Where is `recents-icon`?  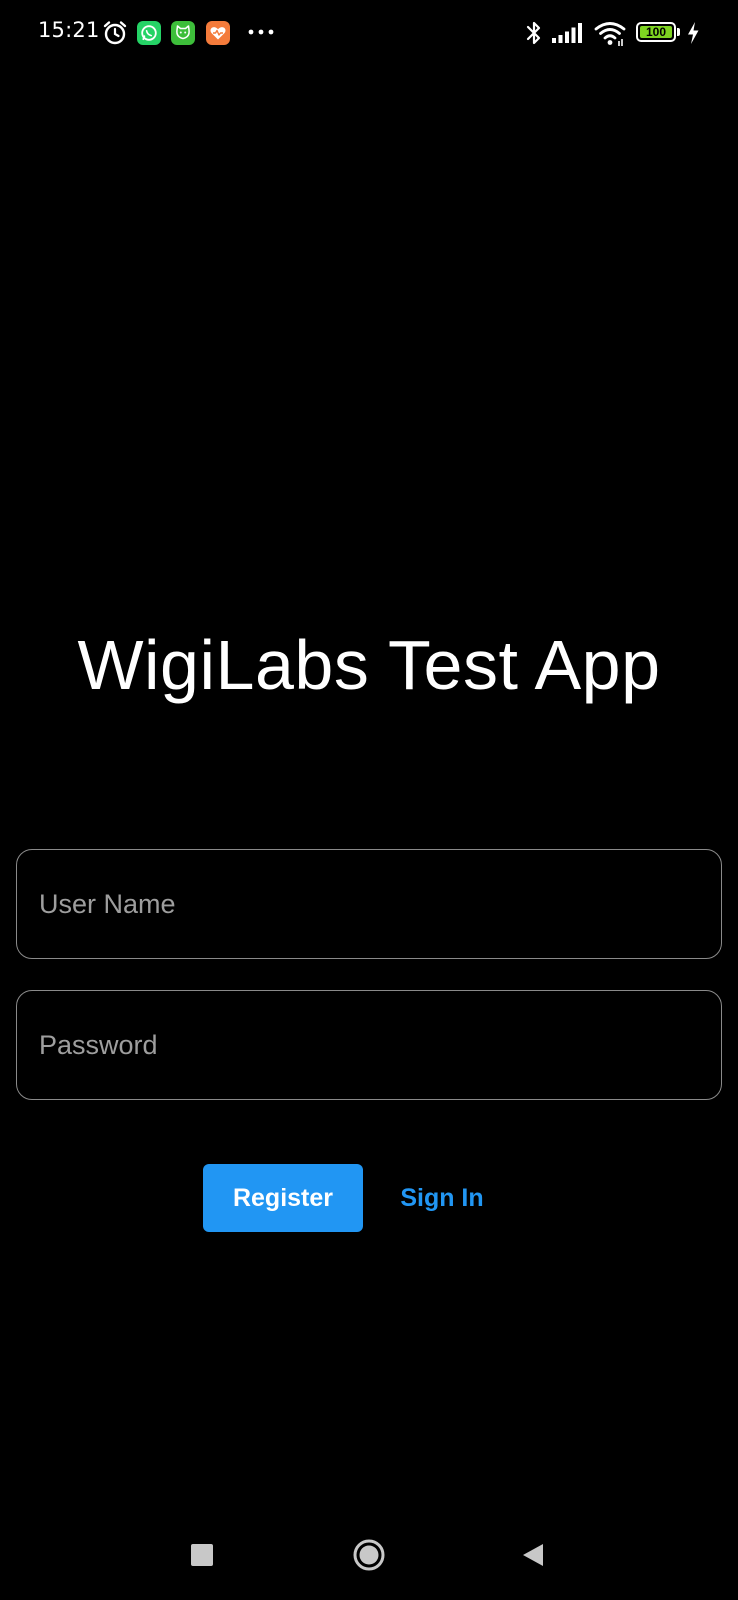 recents-icon is located at coordinates (202, 1555).